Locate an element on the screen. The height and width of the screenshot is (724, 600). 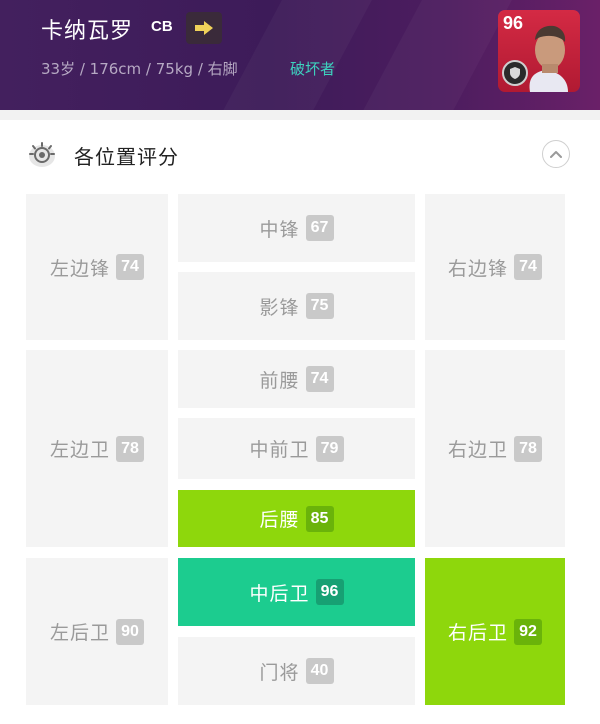
section-title: 各位置评分 is located at coordinates (126, 157).